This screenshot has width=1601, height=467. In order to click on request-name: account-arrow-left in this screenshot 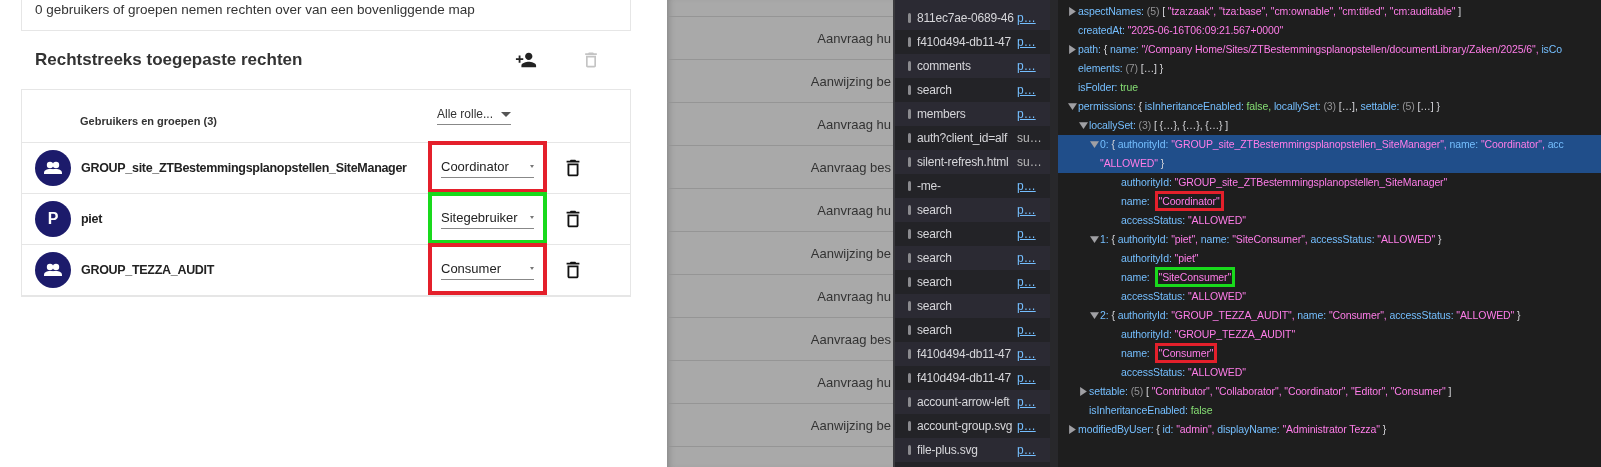, I will do `click(965, 402)`.